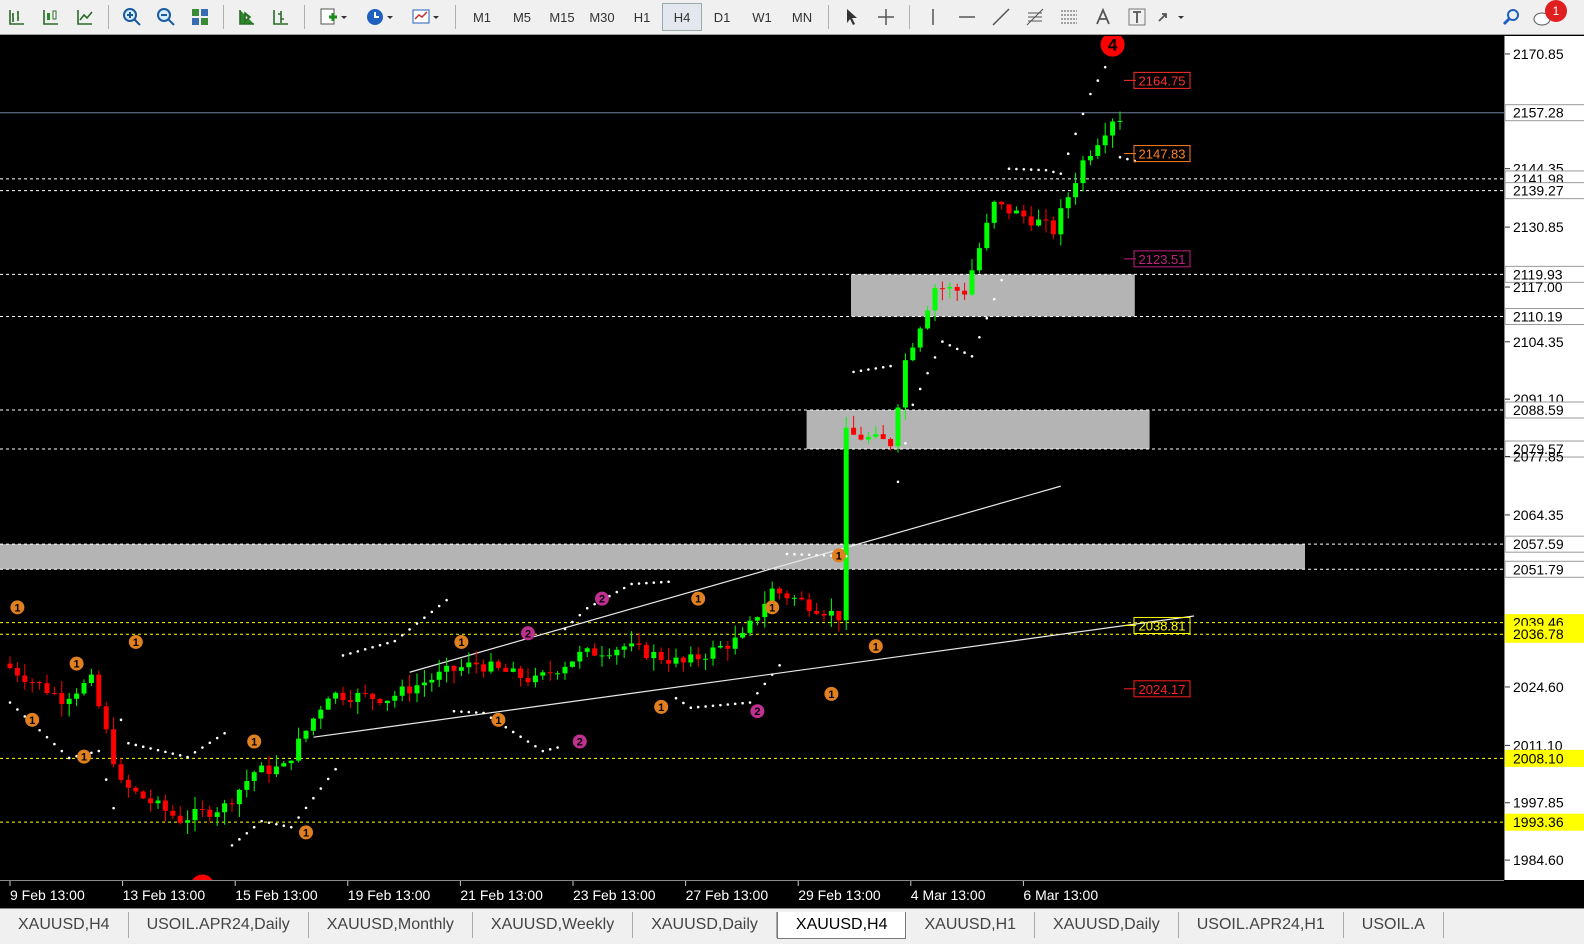 Image resolution: width=1584 pixels, height=944 pixels. I want to click on price-axis-label: 2130.85, so click(1538, 227).